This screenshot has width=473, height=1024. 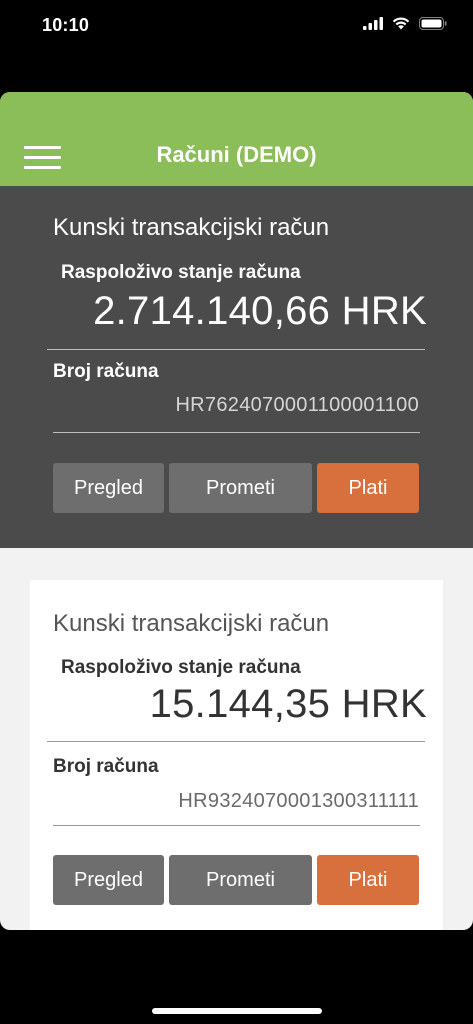 I want to click on account-number: HR7624070001100001100, so click(x=297, y=405).